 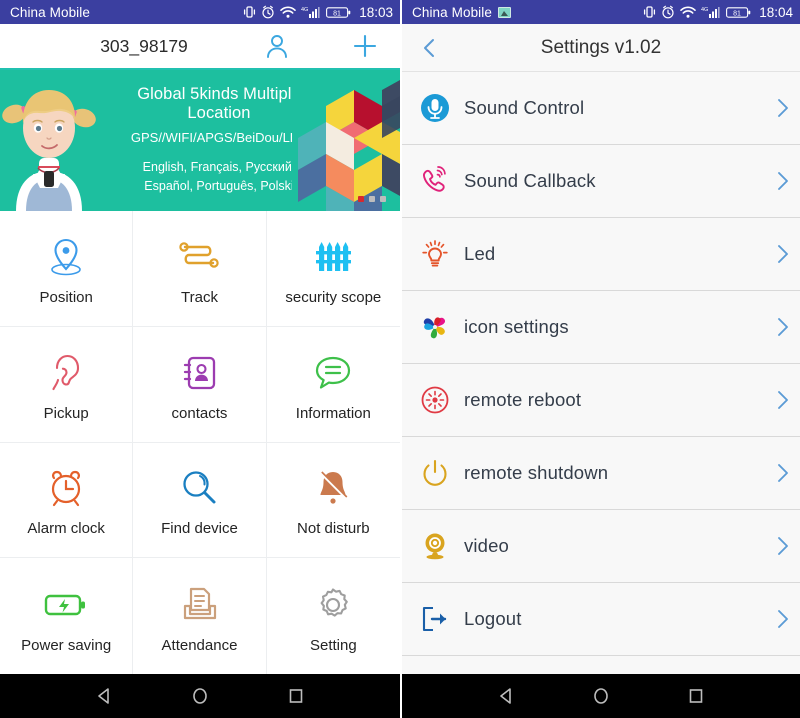 What do you see at coordinates (66, 645) in the screenshot?
I see `grid-item-label: Power saving` at bounding box center [66, 645].